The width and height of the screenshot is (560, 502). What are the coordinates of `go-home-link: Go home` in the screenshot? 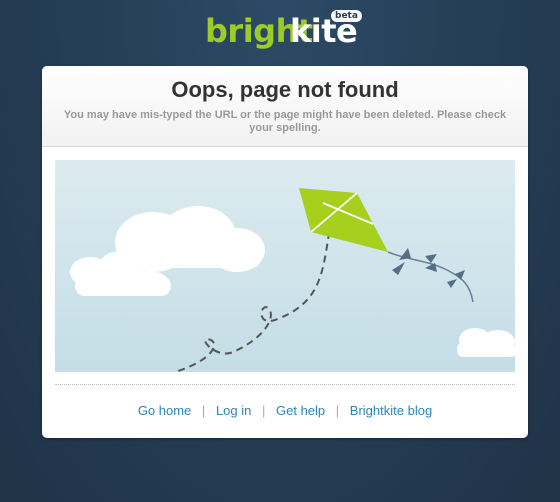 It's located at (164, 410).